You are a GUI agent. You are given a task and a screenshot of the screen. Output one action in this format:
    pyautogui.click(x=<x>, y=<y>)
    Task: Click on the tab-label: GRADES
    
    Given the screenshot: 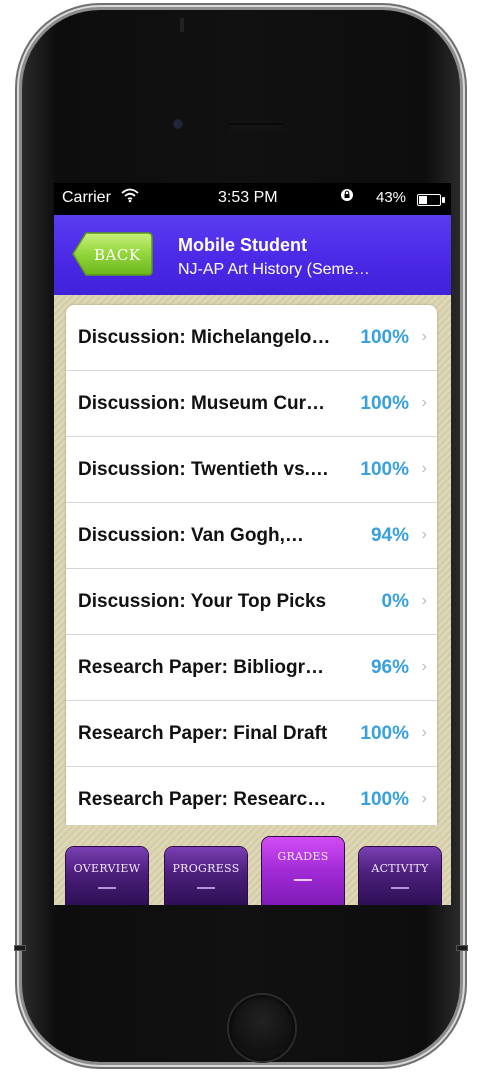 What is the action you would take?
    pyautogui.click(x=303, y=856)
    